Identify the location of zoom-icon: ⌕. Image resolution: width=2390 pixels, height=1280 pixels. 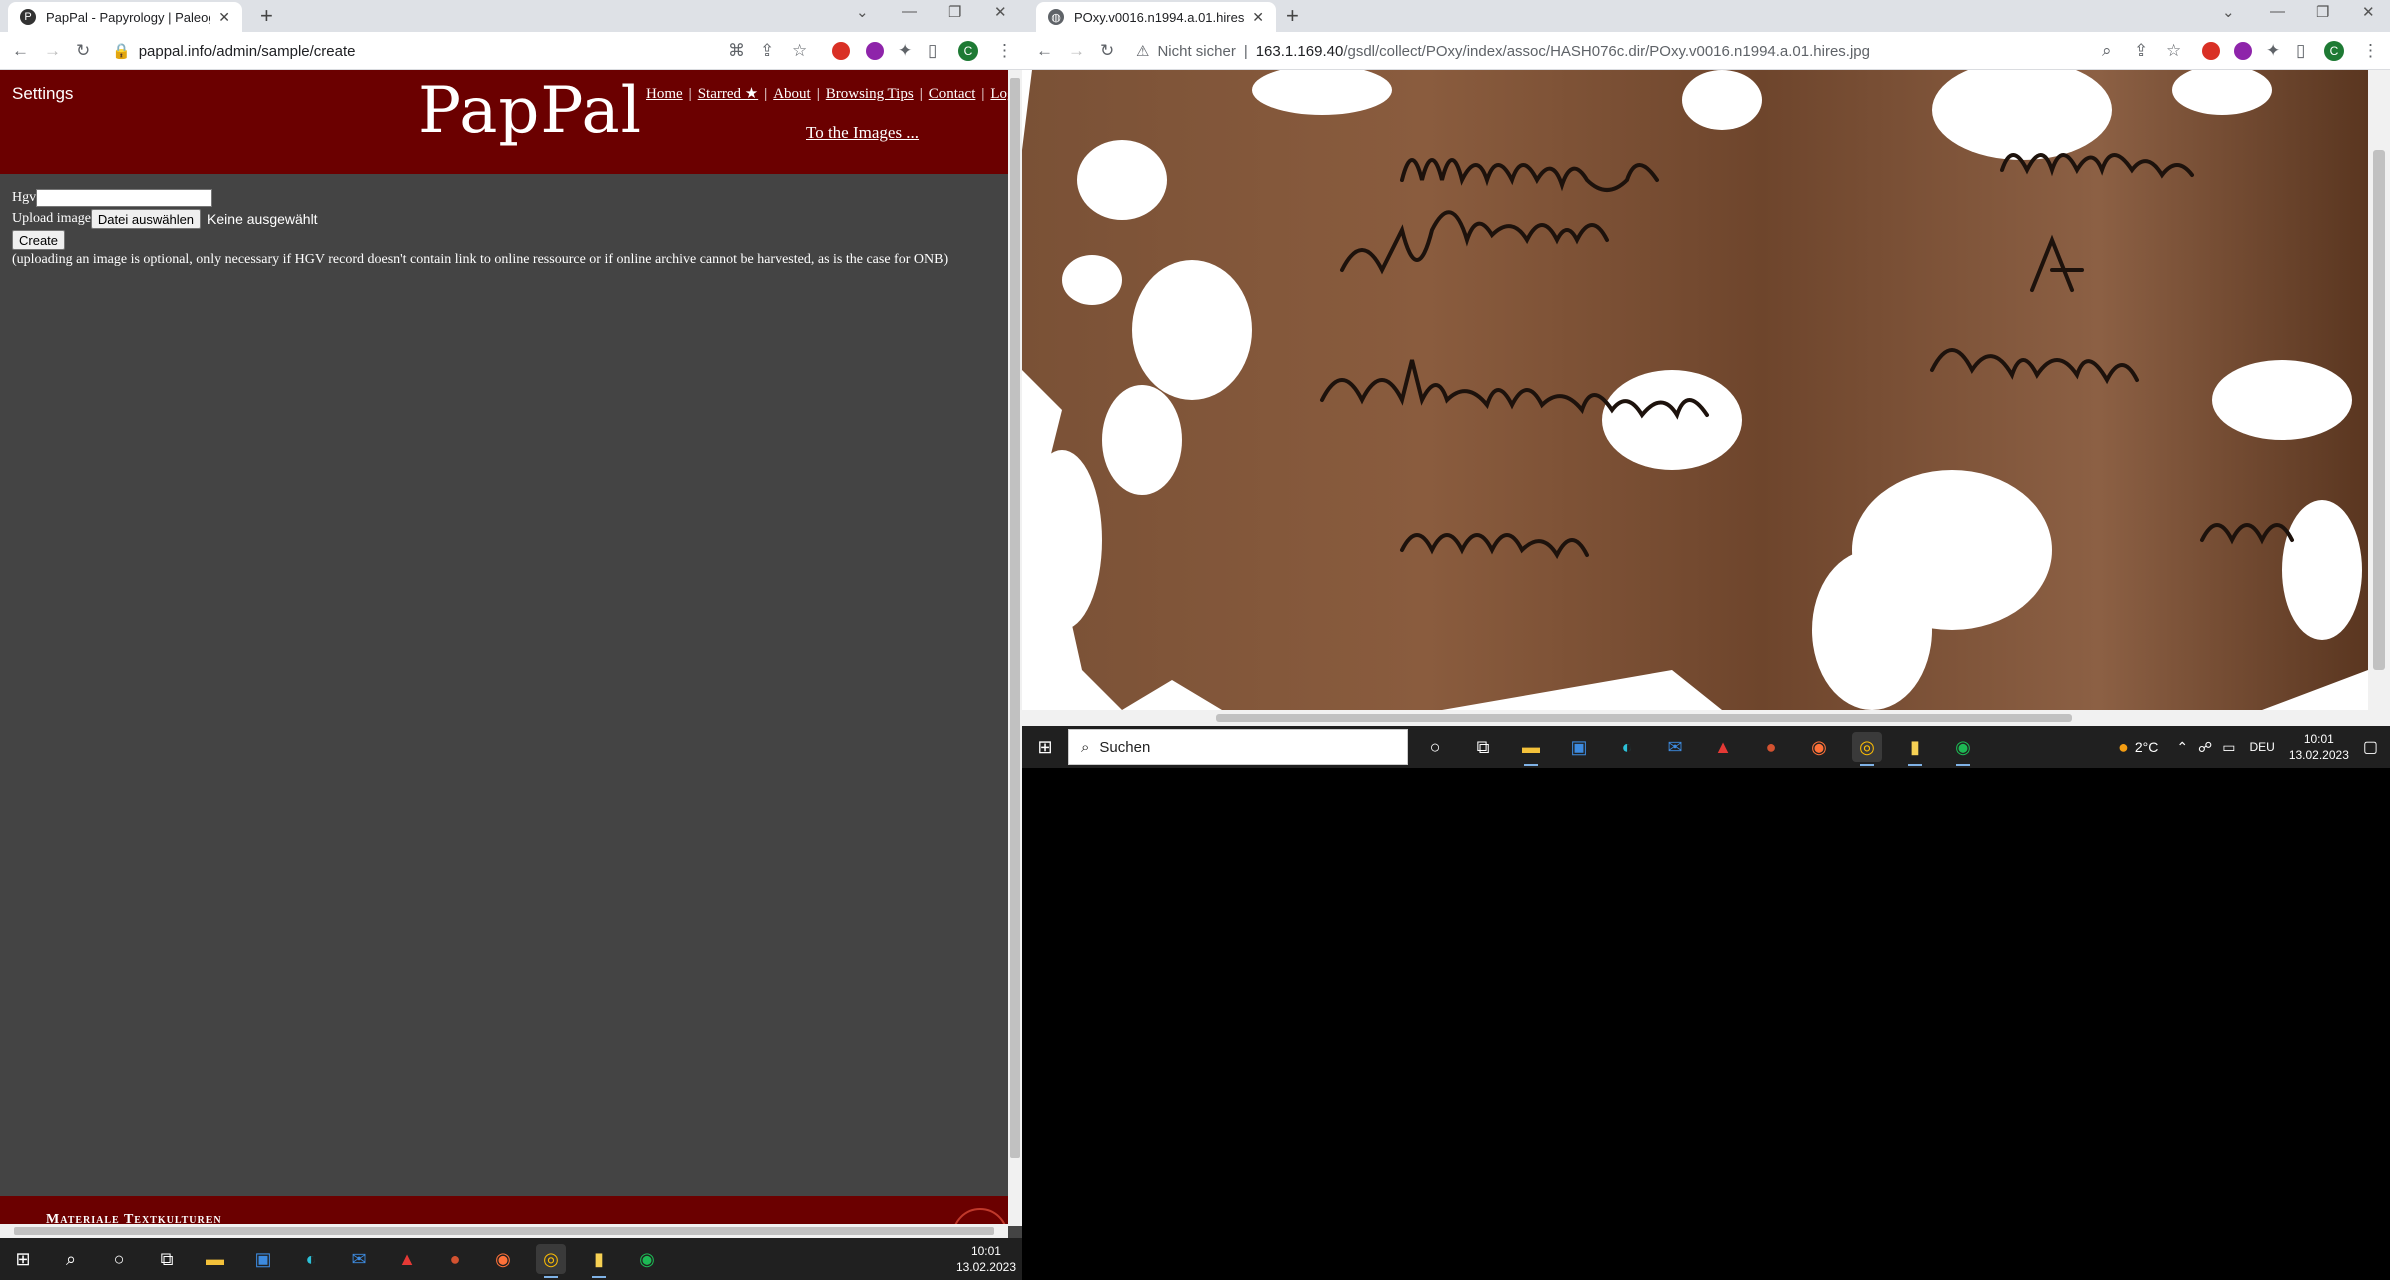
(2107, 51).